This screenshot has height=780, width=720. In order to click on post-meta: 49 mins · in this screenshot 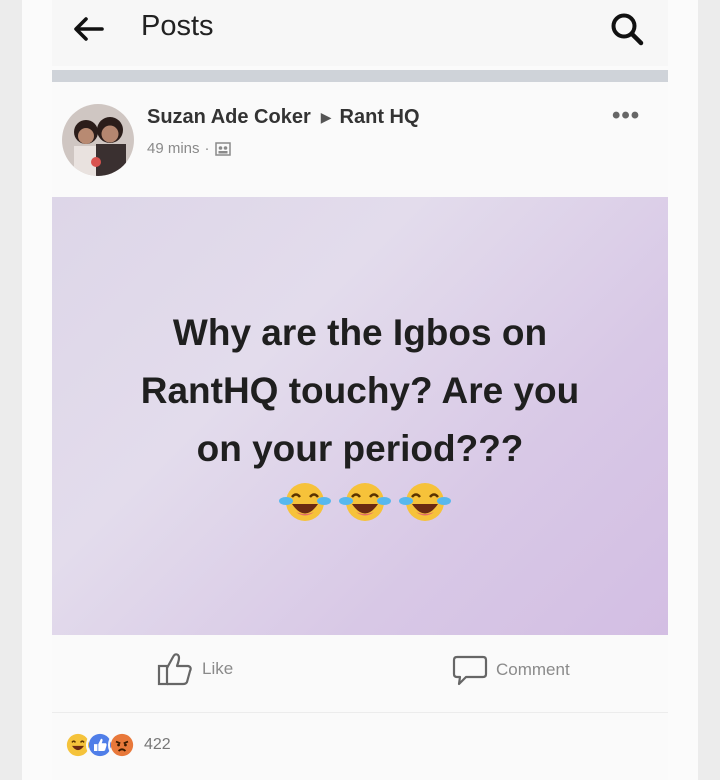, I will do `click(189, 148)`.